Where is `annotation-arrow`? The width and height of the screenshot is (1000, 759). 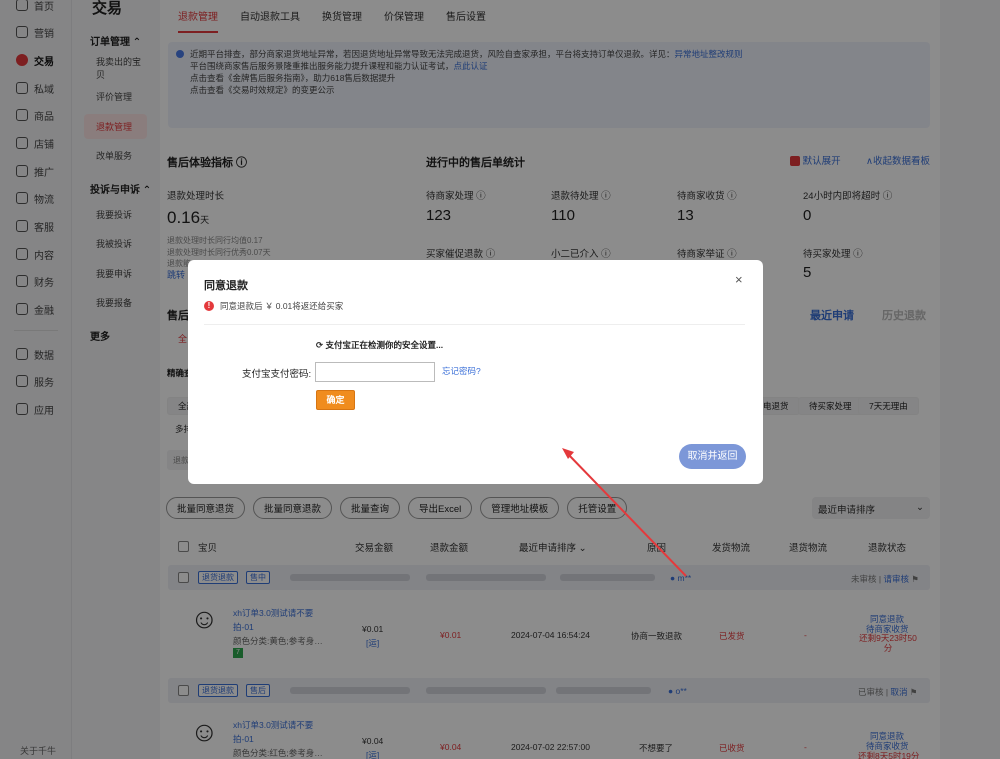 annotation-arrow is located at coordinates (624, 512).